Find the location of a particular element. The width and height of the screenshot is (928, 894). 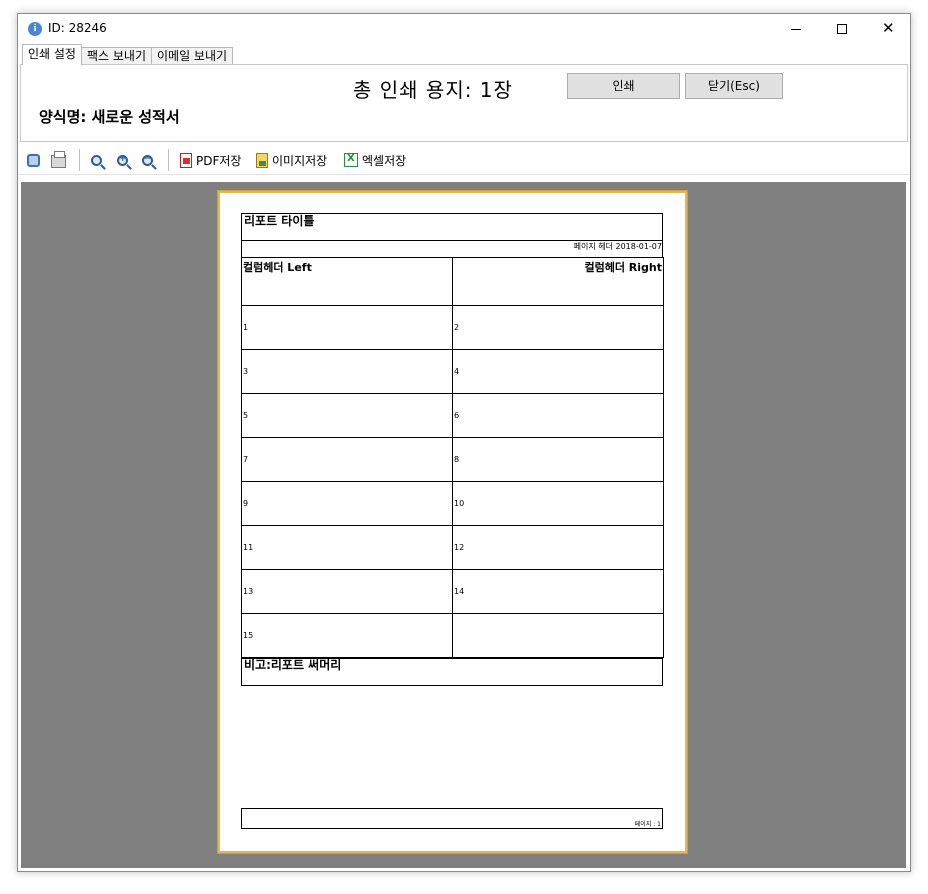

cell-left: 7 is located at coordinates (347, 459).